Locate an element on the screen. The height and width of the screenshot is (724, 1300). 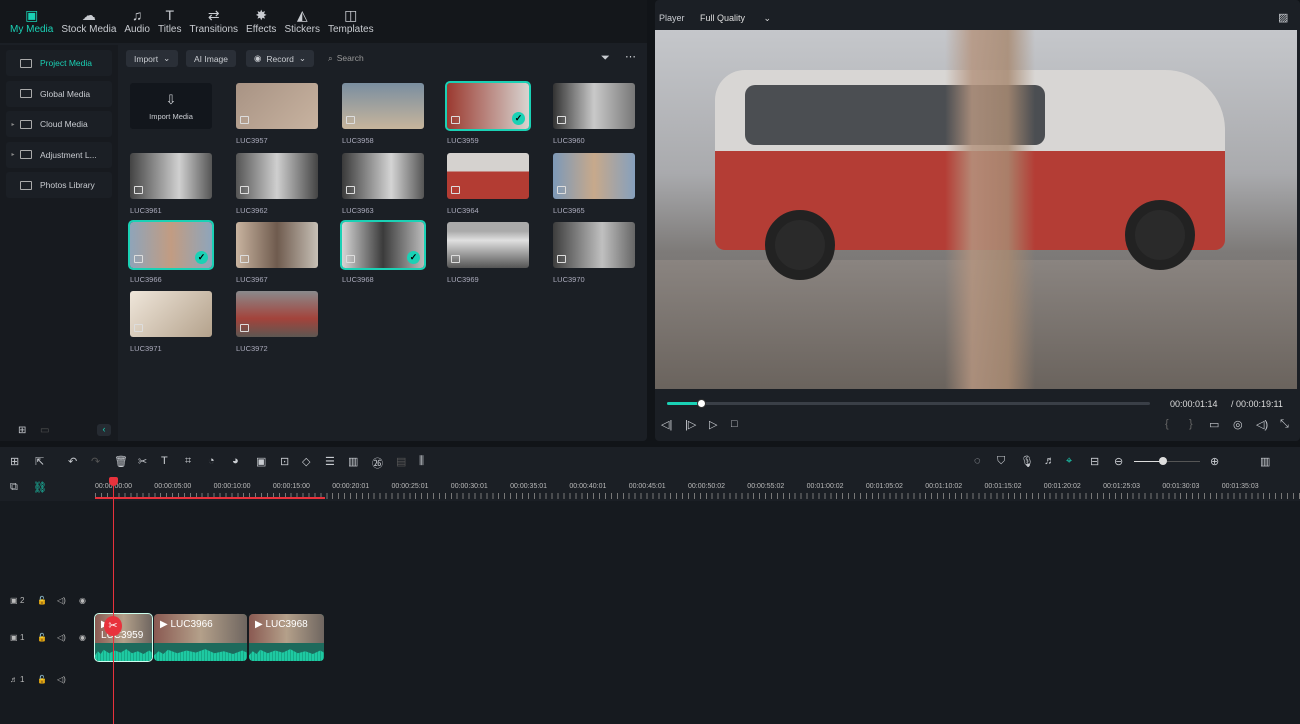
color-icon: ◕ is located at coordinates (235, 461).